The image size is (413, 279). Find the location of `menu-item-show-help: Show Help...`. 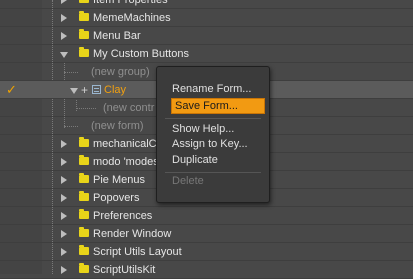

menu-item-show-help: Show Help... is located at coordinates (203, 129).